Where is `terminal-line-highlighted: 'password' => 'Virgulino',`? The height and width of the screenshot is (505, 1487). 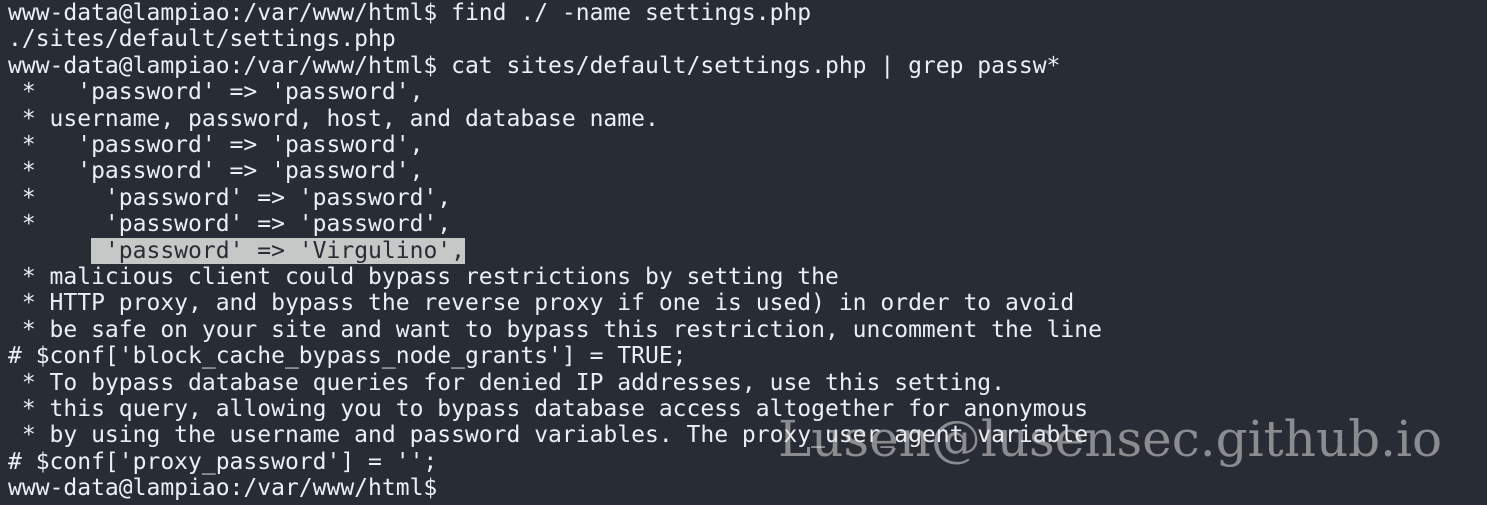
terminal-line-highlighted: 'password' => 'Virgulino', is located at coordinates (236, 250).